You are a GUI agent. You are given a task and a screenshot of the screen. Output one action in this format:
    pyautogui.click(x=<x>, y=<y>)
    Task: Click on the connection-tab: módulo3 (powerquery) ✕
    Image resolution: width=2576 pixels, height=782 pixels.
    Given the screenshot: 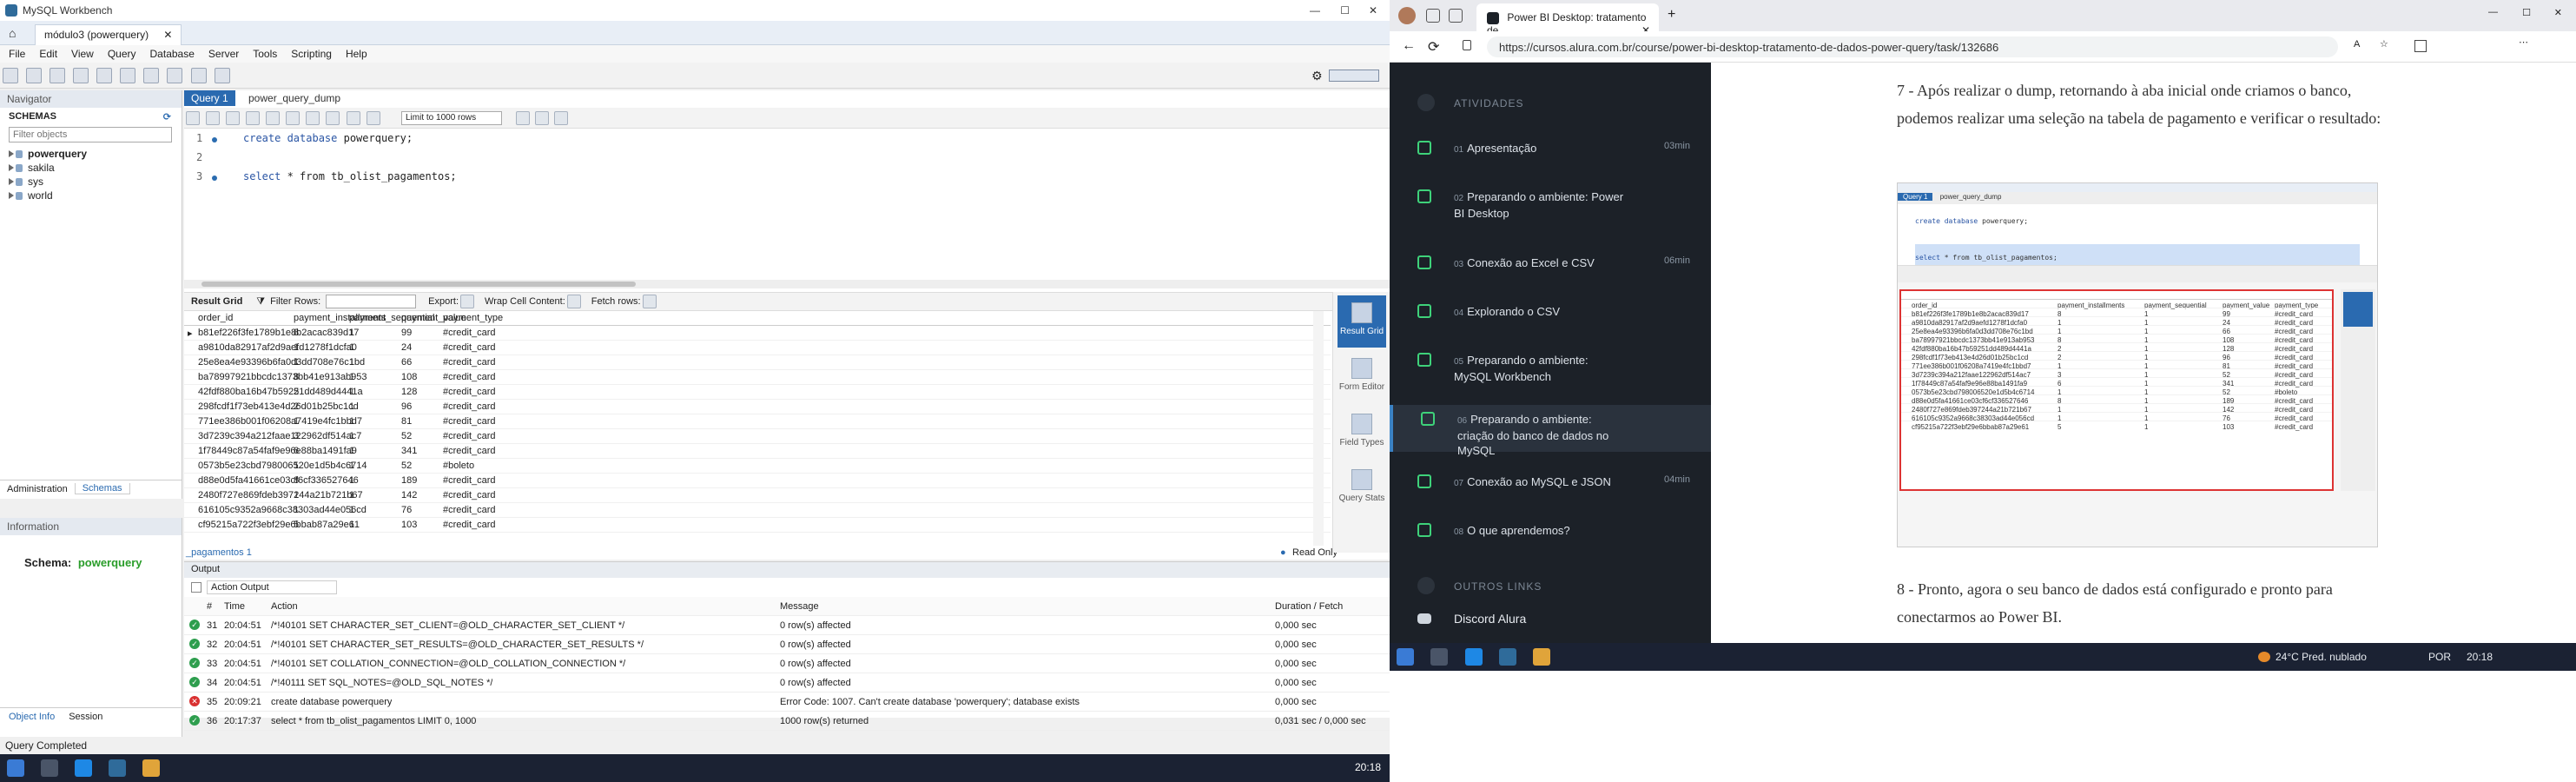 What is the action you would take?
    pyautogui.click(x=108, y=35)
    